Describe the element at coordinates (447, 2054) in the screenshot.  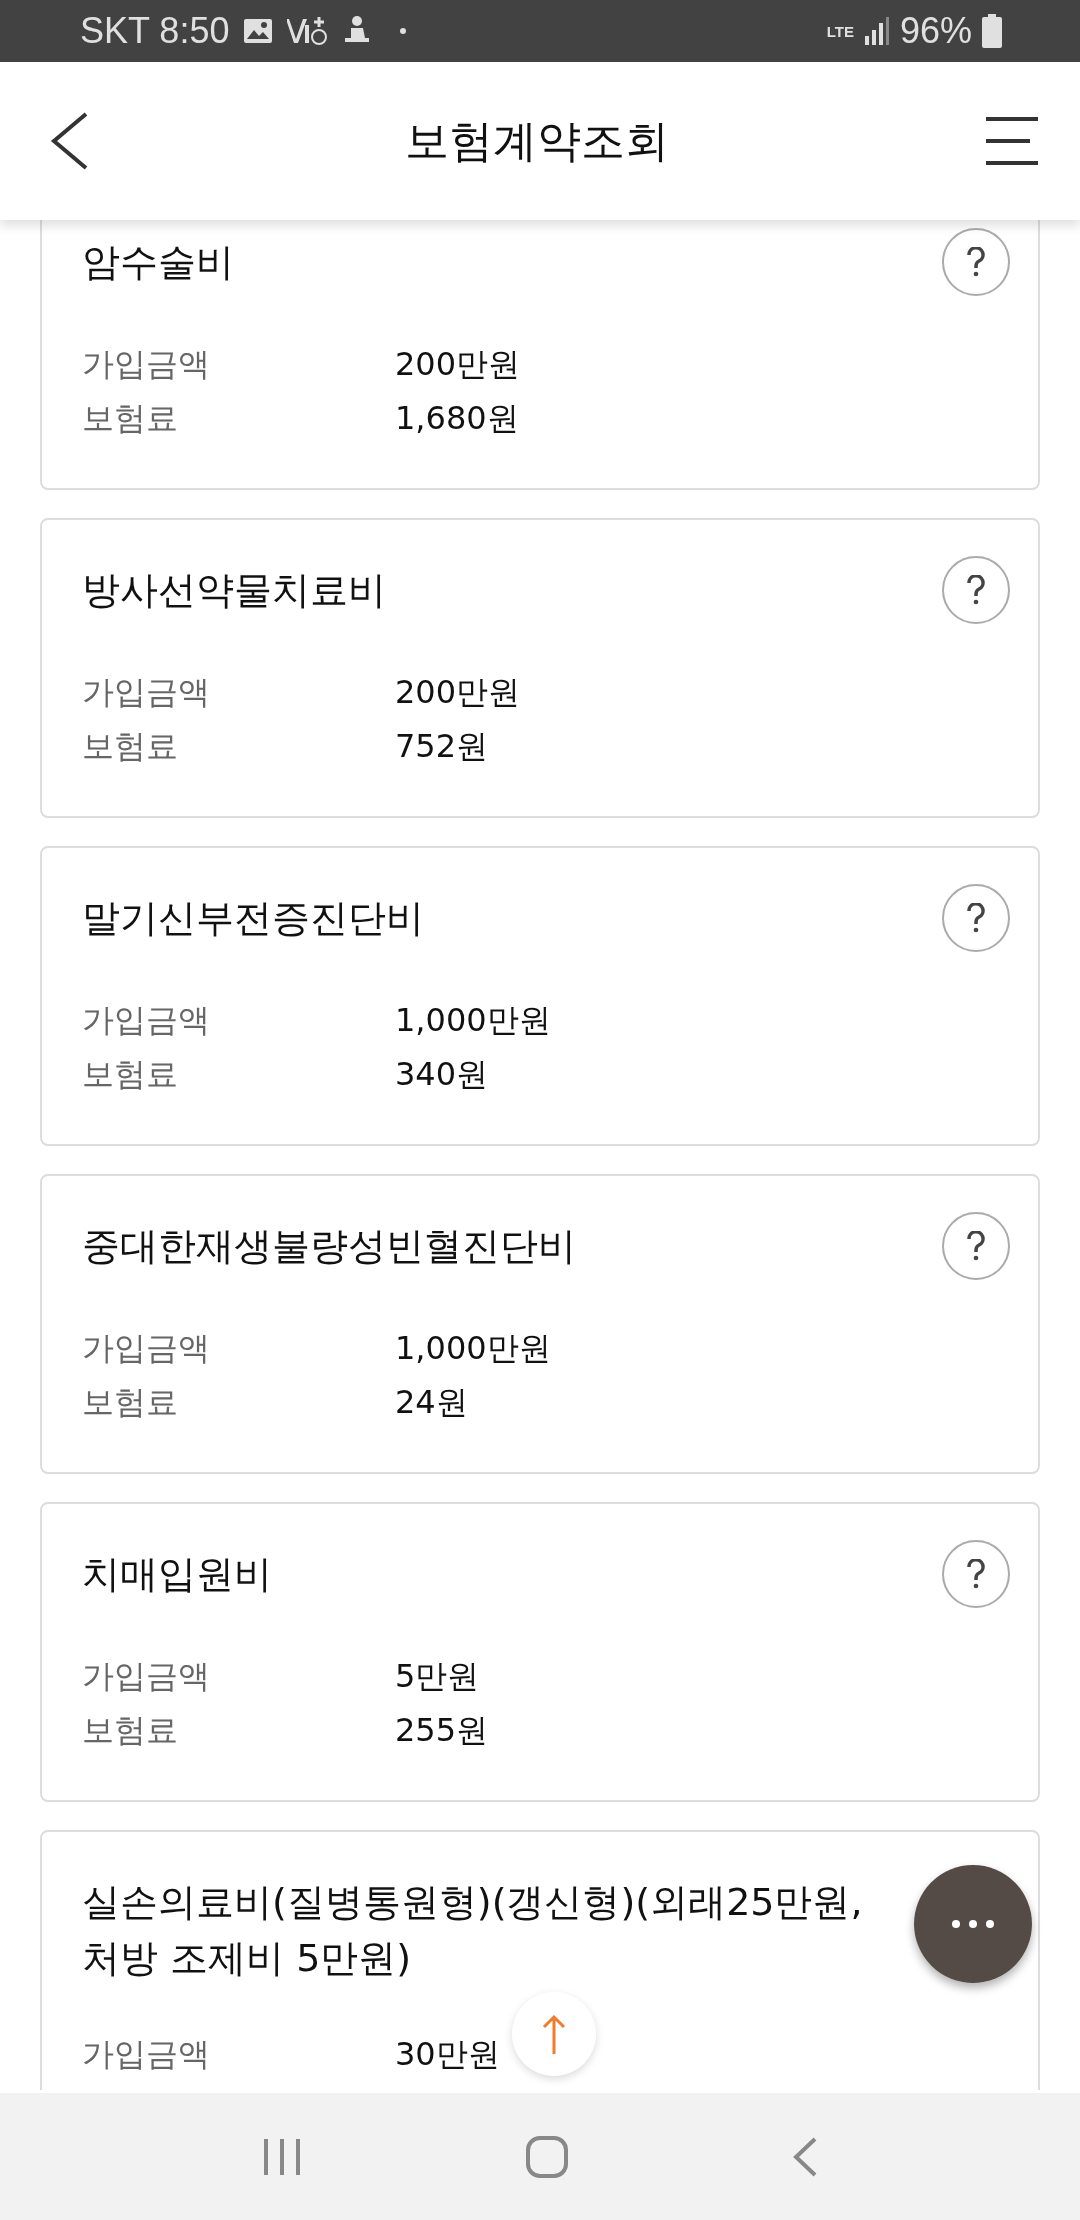
I see `field-value: 30만원` at that location.